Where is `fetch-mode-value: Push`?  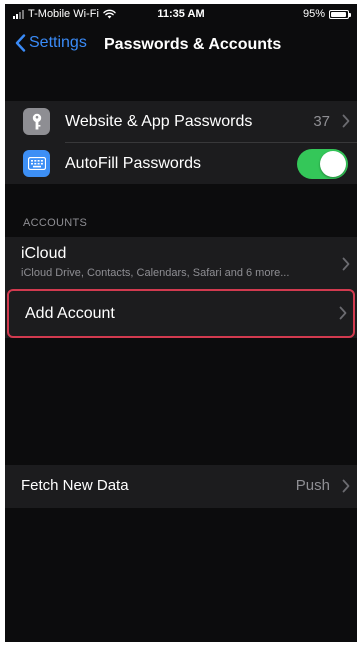 fetch-mode-value: Push is located at coordinates (312, 485).